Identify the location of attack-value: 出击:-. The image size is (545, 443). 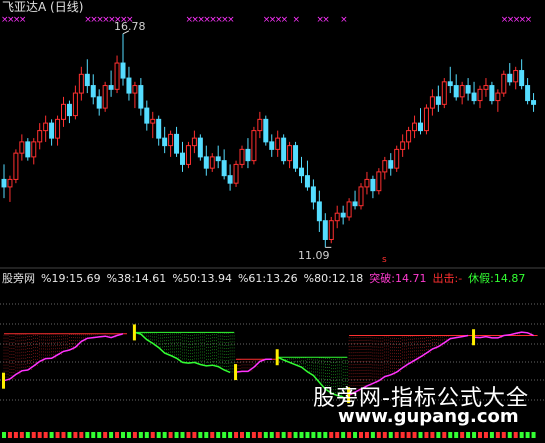
(447, 278).